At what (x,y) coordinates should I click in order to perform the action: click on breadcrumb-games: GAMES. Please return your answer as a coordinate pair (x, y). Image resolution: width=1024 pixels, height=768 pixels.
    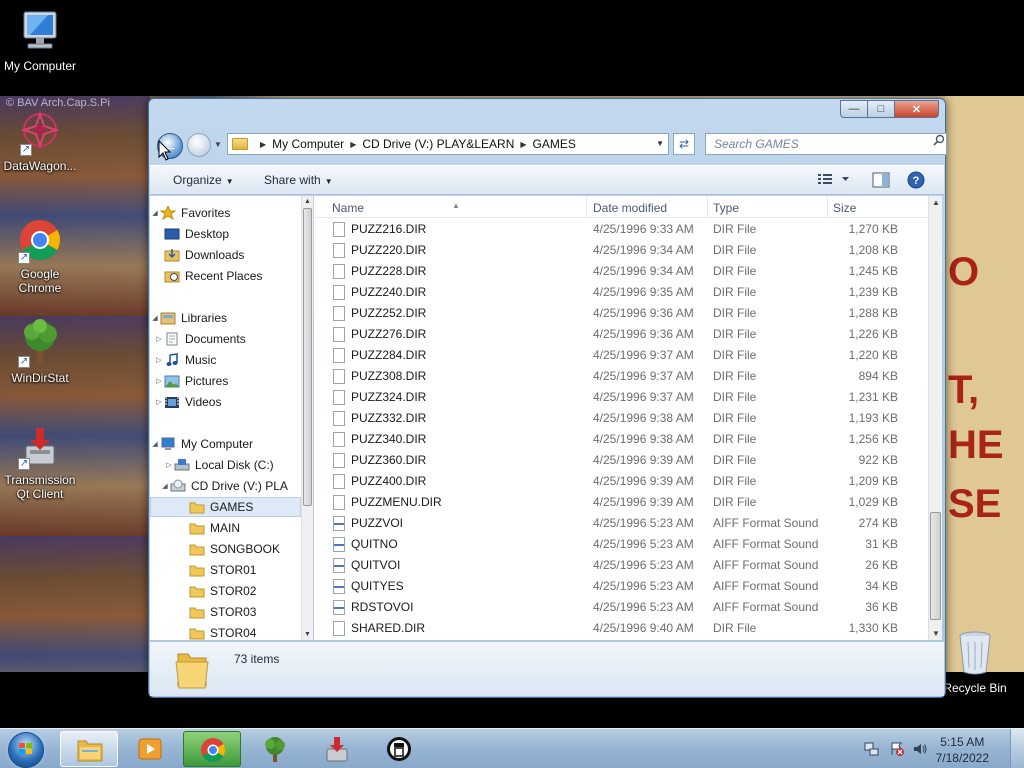
    Looking at the image, I should click on (554, 144).